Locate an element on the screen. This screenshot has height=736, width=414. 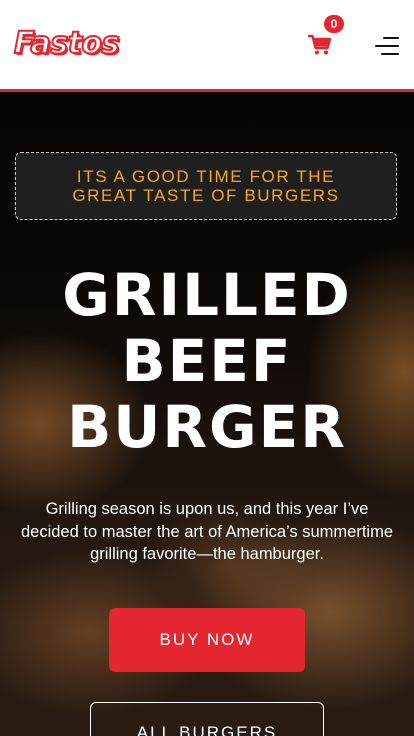
all-burgers-button: ALL BURGERS is located at coordinates (207, 719).